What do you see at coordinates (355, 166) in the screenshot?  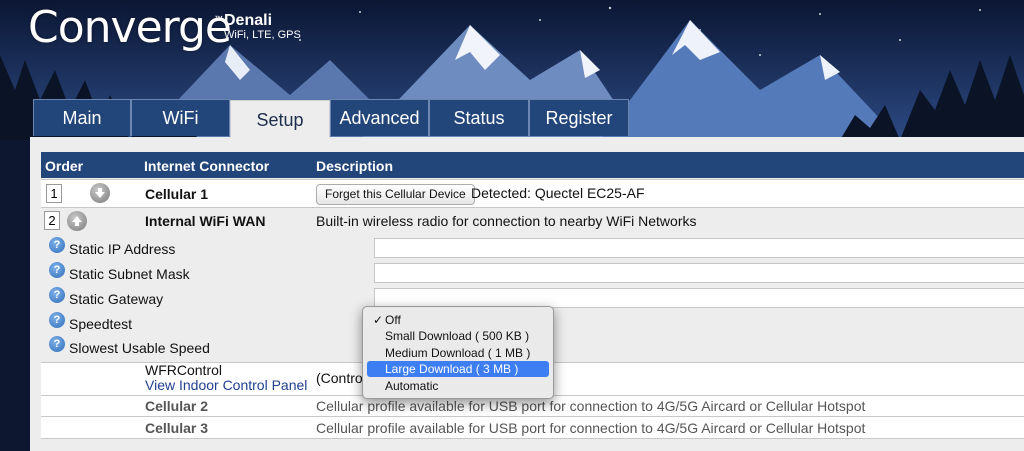 I see `header-description: Description` at bounding box center [355, 166].